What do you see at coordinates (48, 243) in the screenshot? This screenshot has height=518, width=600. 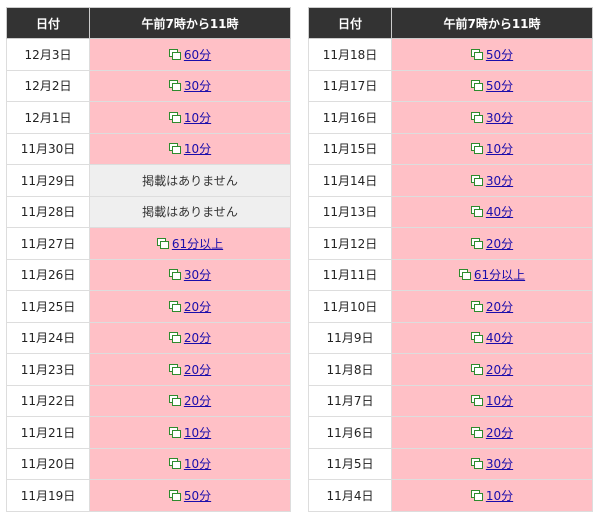 I see `date-cell: 11月27日` at bounding box center [48, 243].